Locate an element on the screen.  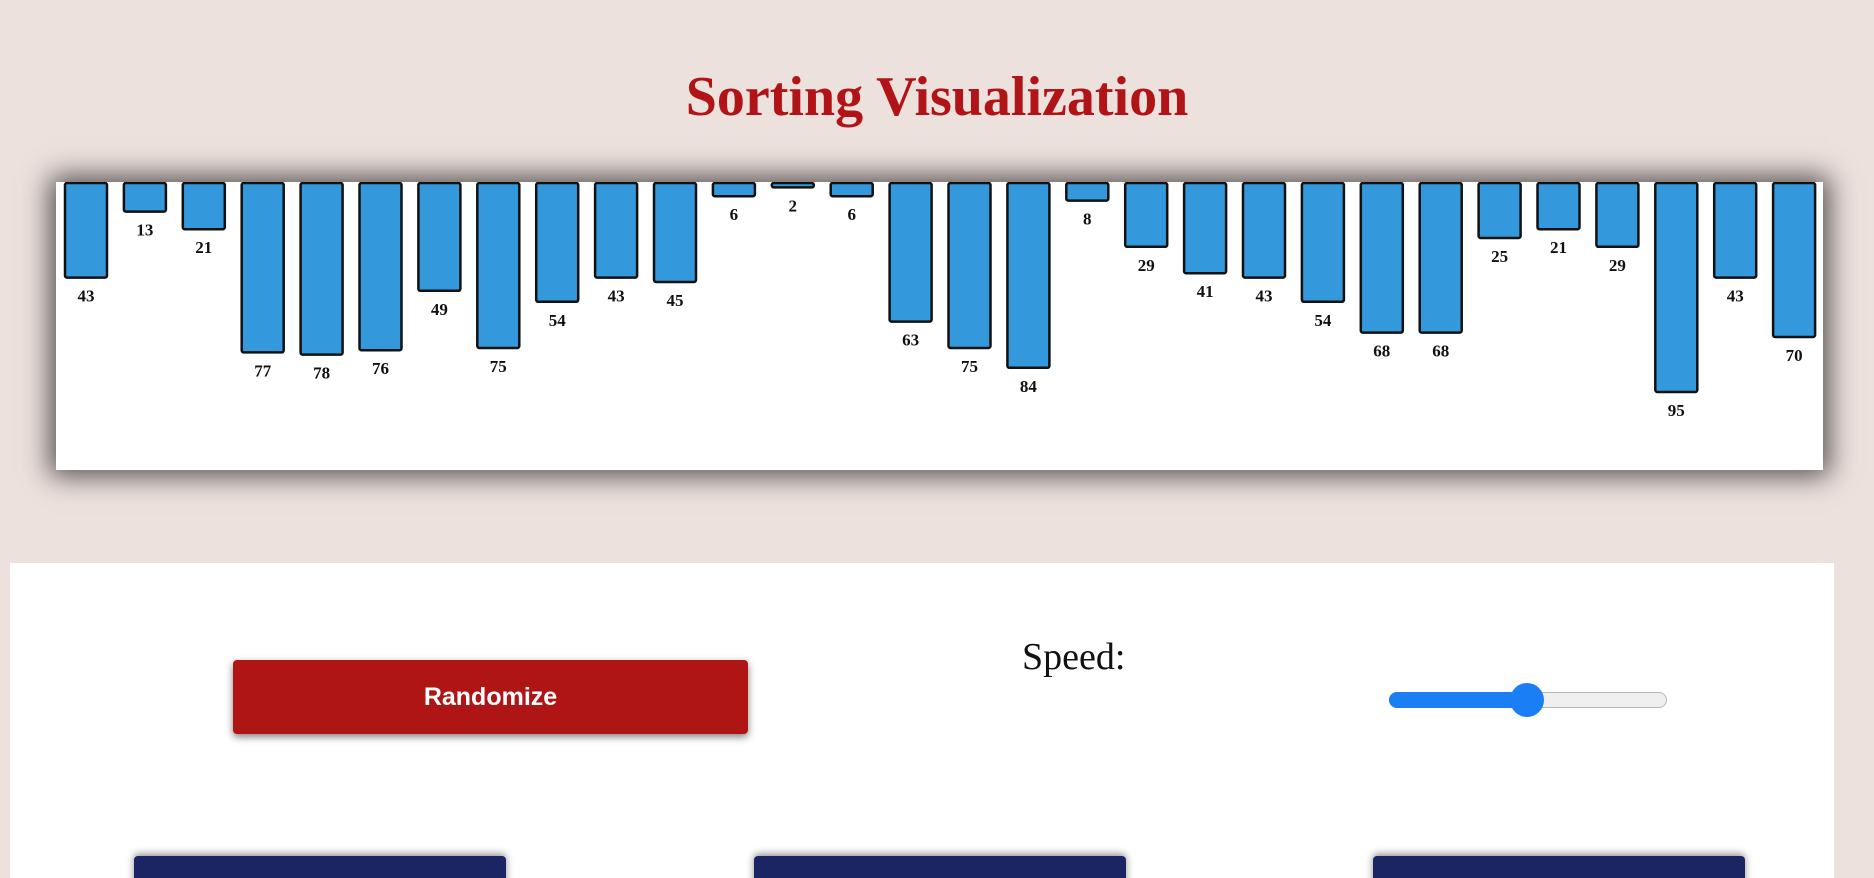
bar-value-label-16: 84 is located at coordinates (1029, 386).